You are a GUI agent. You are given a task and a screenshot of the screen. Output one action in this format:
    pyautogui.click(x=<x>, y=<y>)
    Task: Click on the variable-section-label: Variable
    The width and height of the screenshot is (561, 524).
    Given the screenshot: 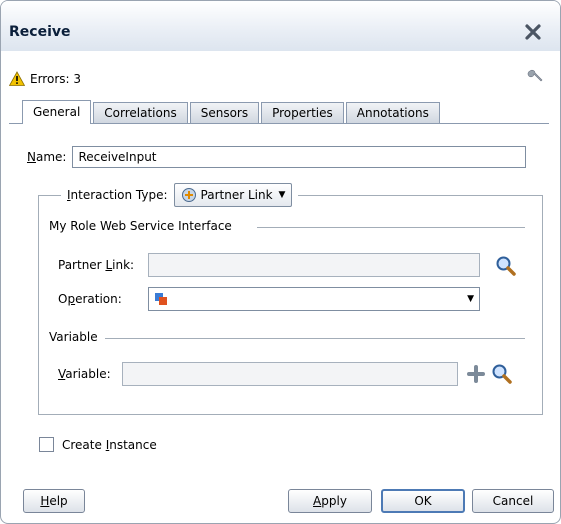 What is the action you would take?
    pyautogui.click(x=73, y=337)
    